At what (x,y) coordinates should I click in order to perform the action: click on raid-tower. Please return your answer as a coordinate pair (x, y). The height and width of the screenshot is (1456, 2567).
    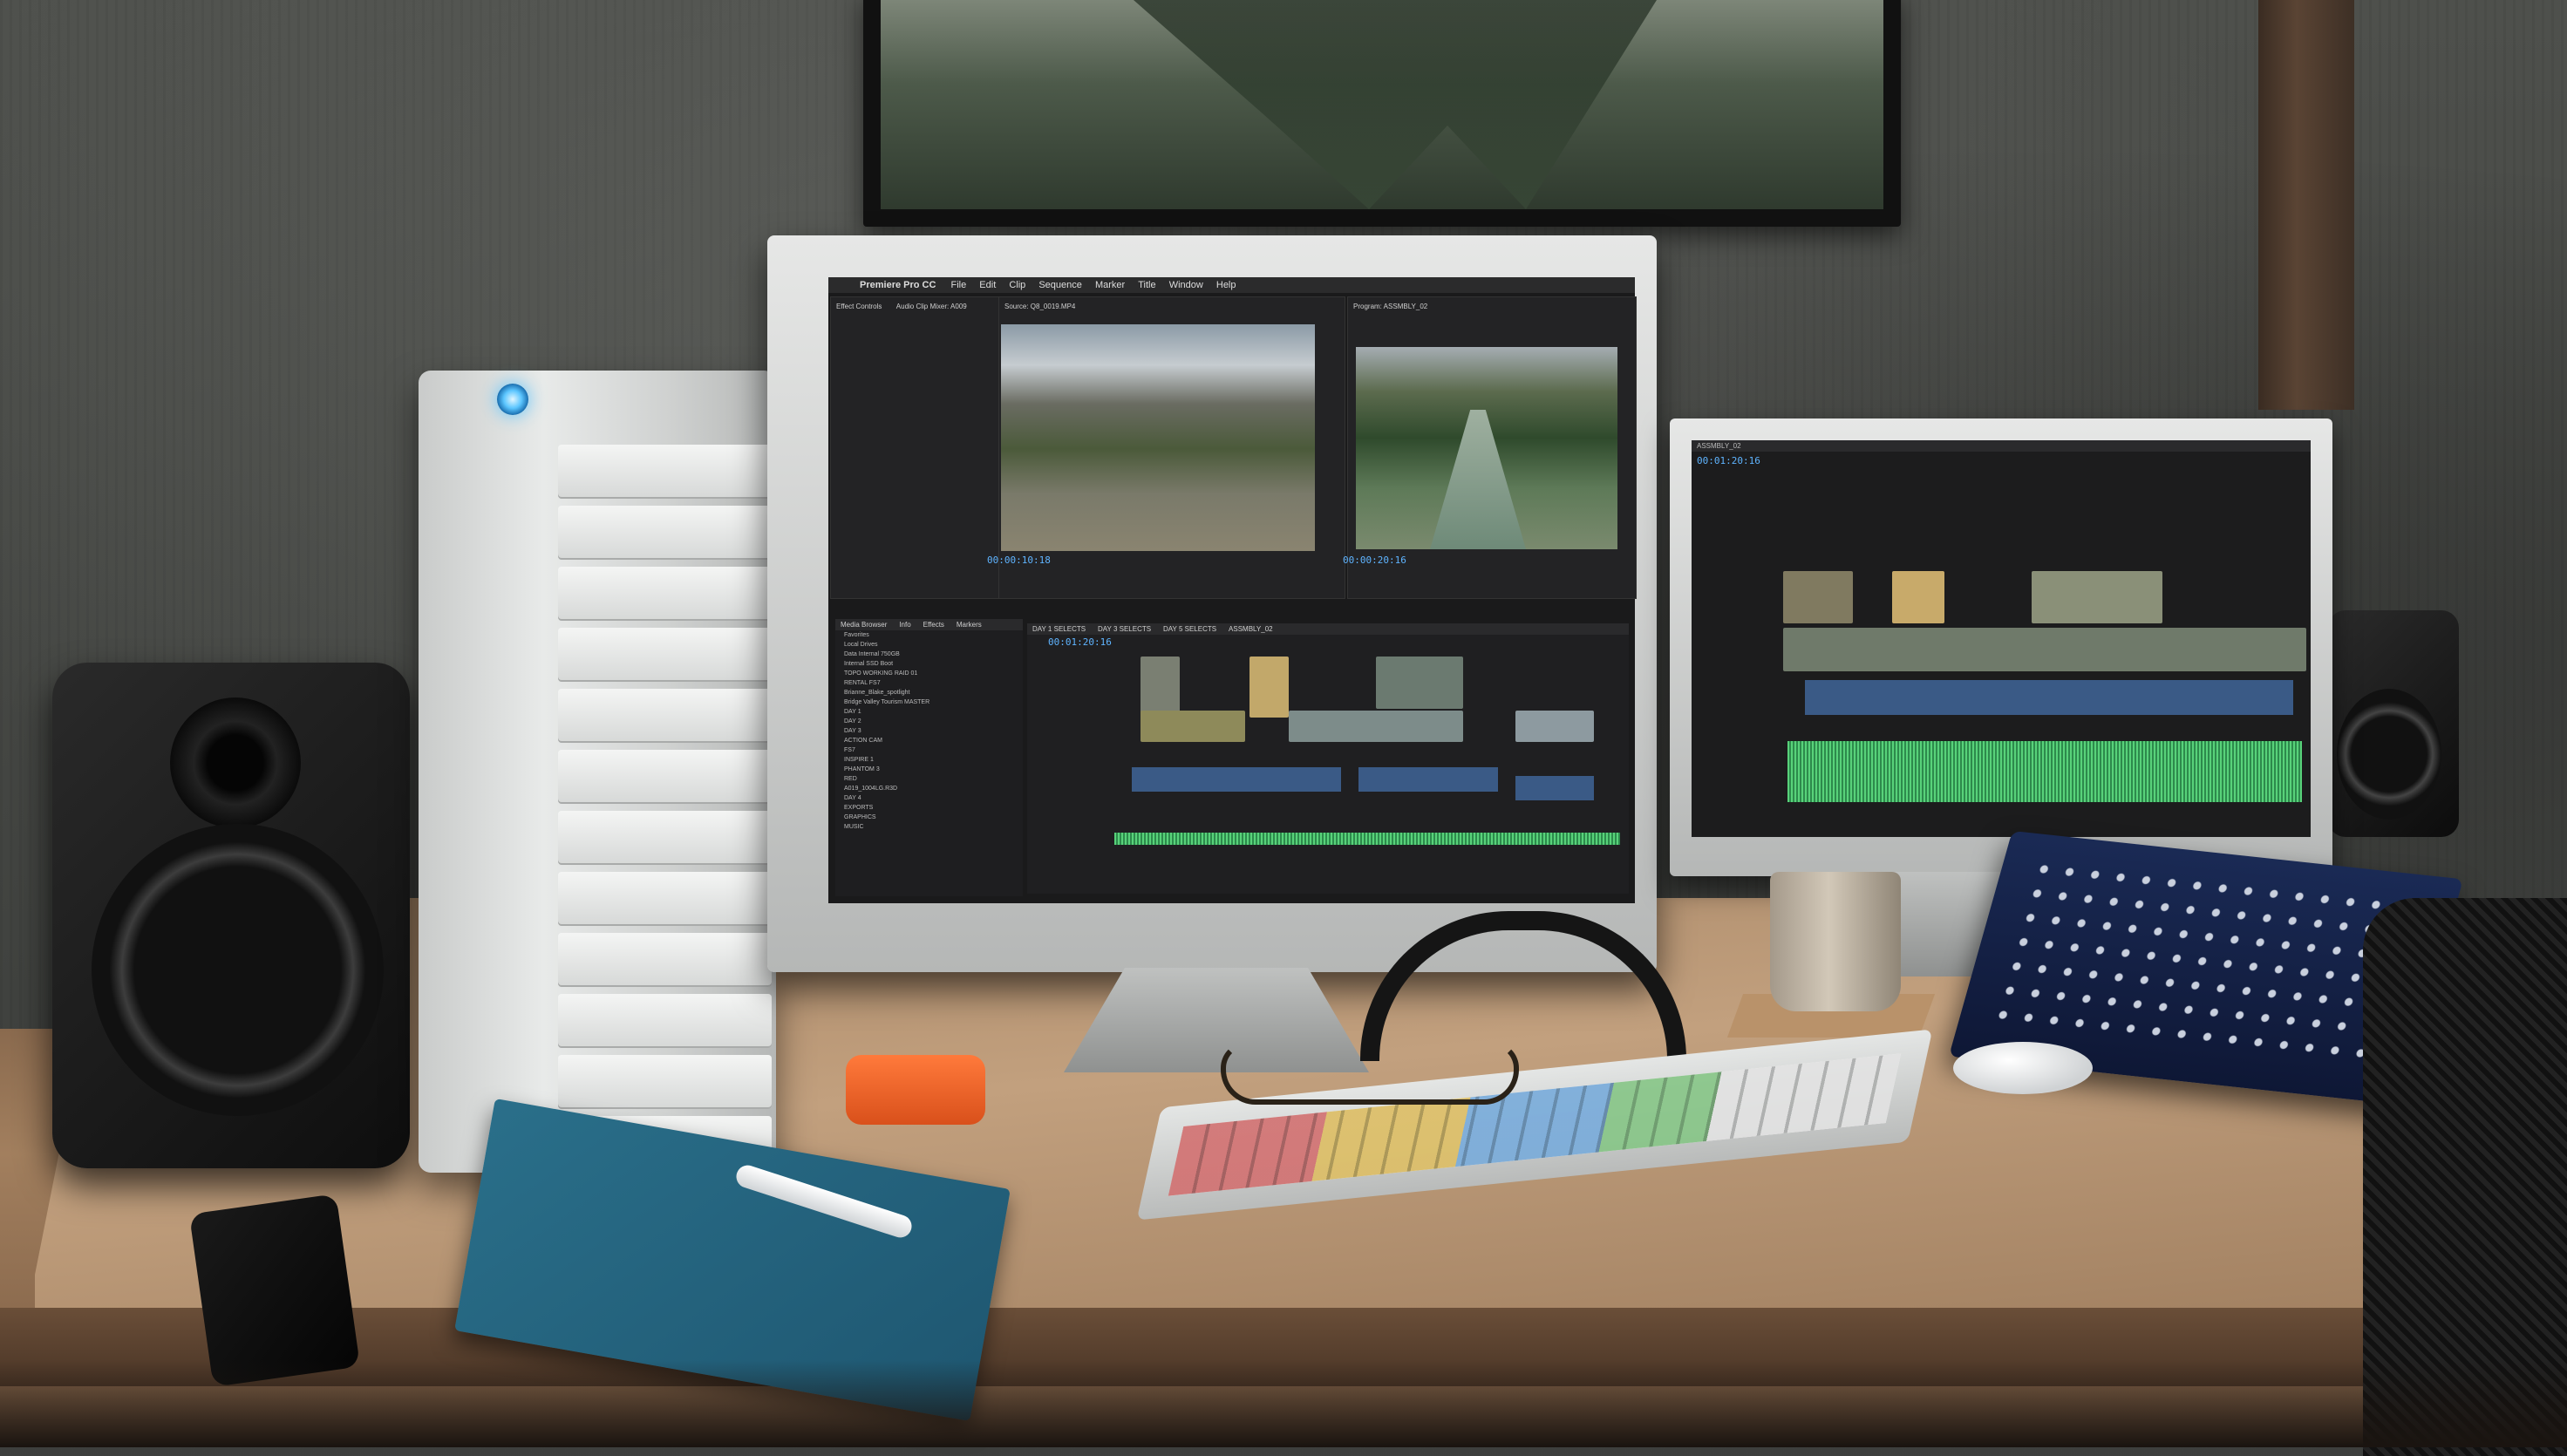
    Looking at the image, I should click on (597, 772).